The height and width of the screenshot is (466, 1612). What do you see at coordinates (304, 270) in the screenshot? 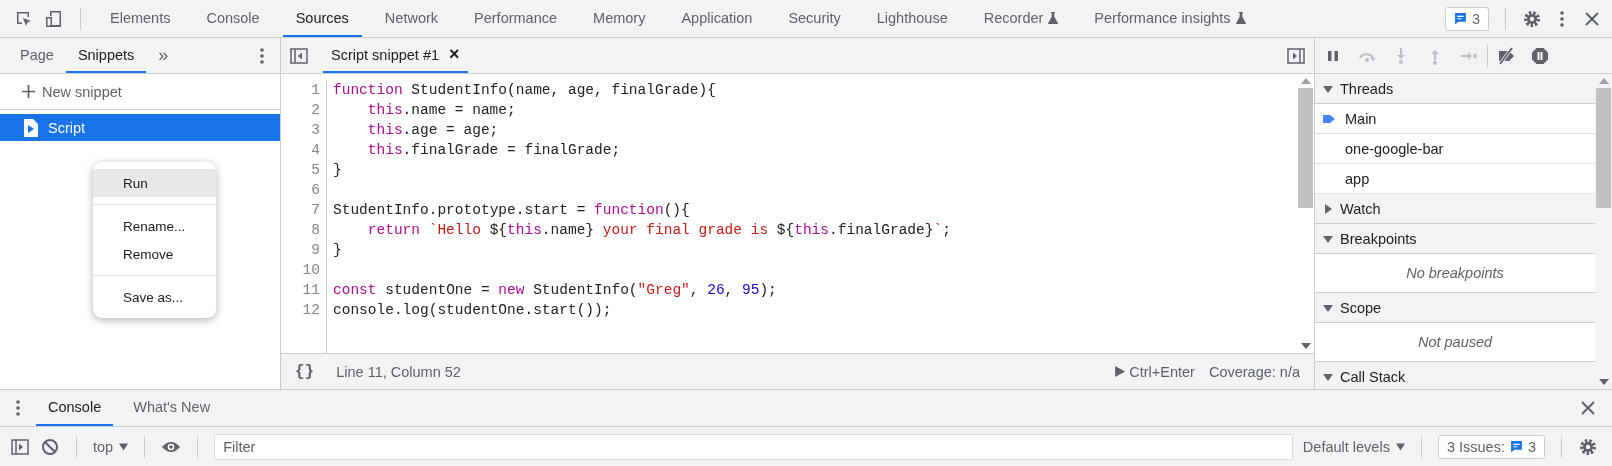
I see `line-number: 10` at bounding box center [304, 270].